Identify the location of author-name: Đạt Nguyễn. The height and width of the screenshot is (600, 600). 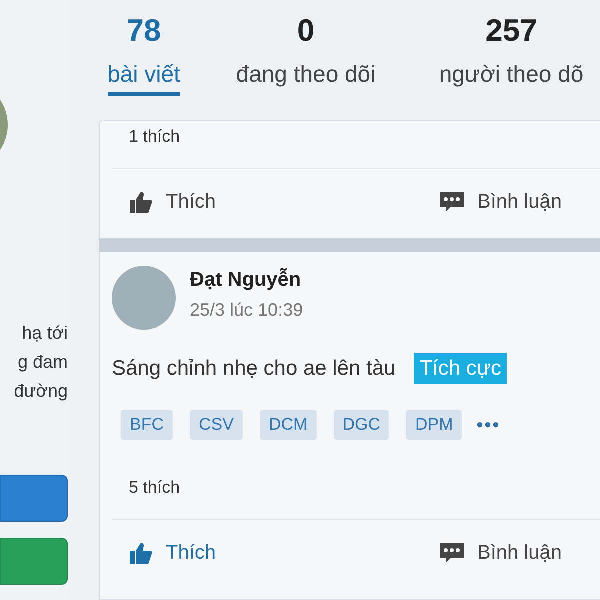
(247, 280).